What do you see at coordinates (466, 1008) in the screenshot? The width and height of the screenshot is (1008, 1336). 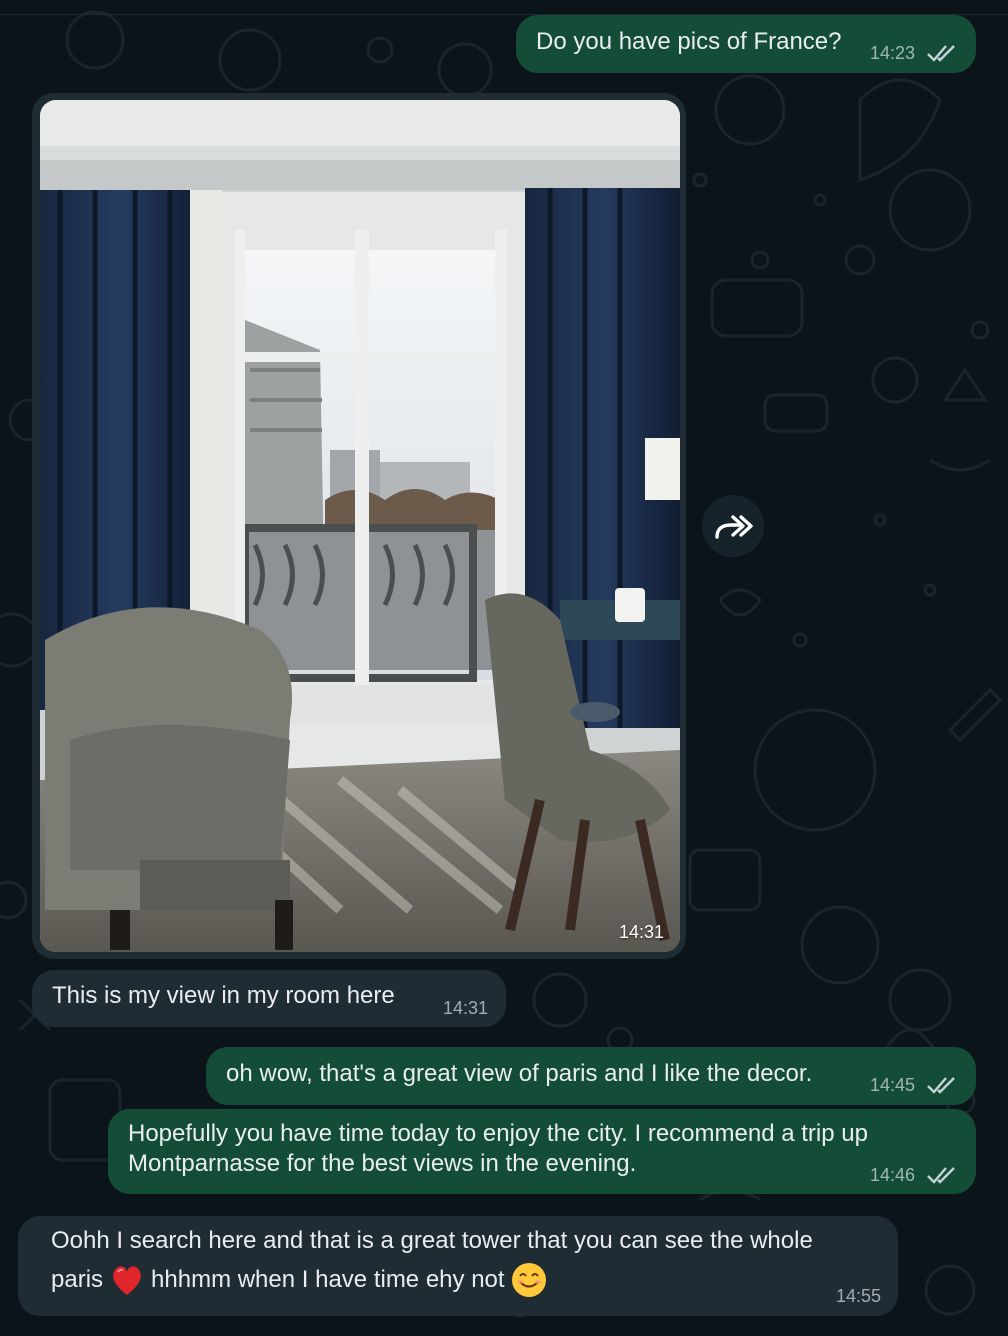 I see `message-time: 14:31` at bounding box center [466, 1008].